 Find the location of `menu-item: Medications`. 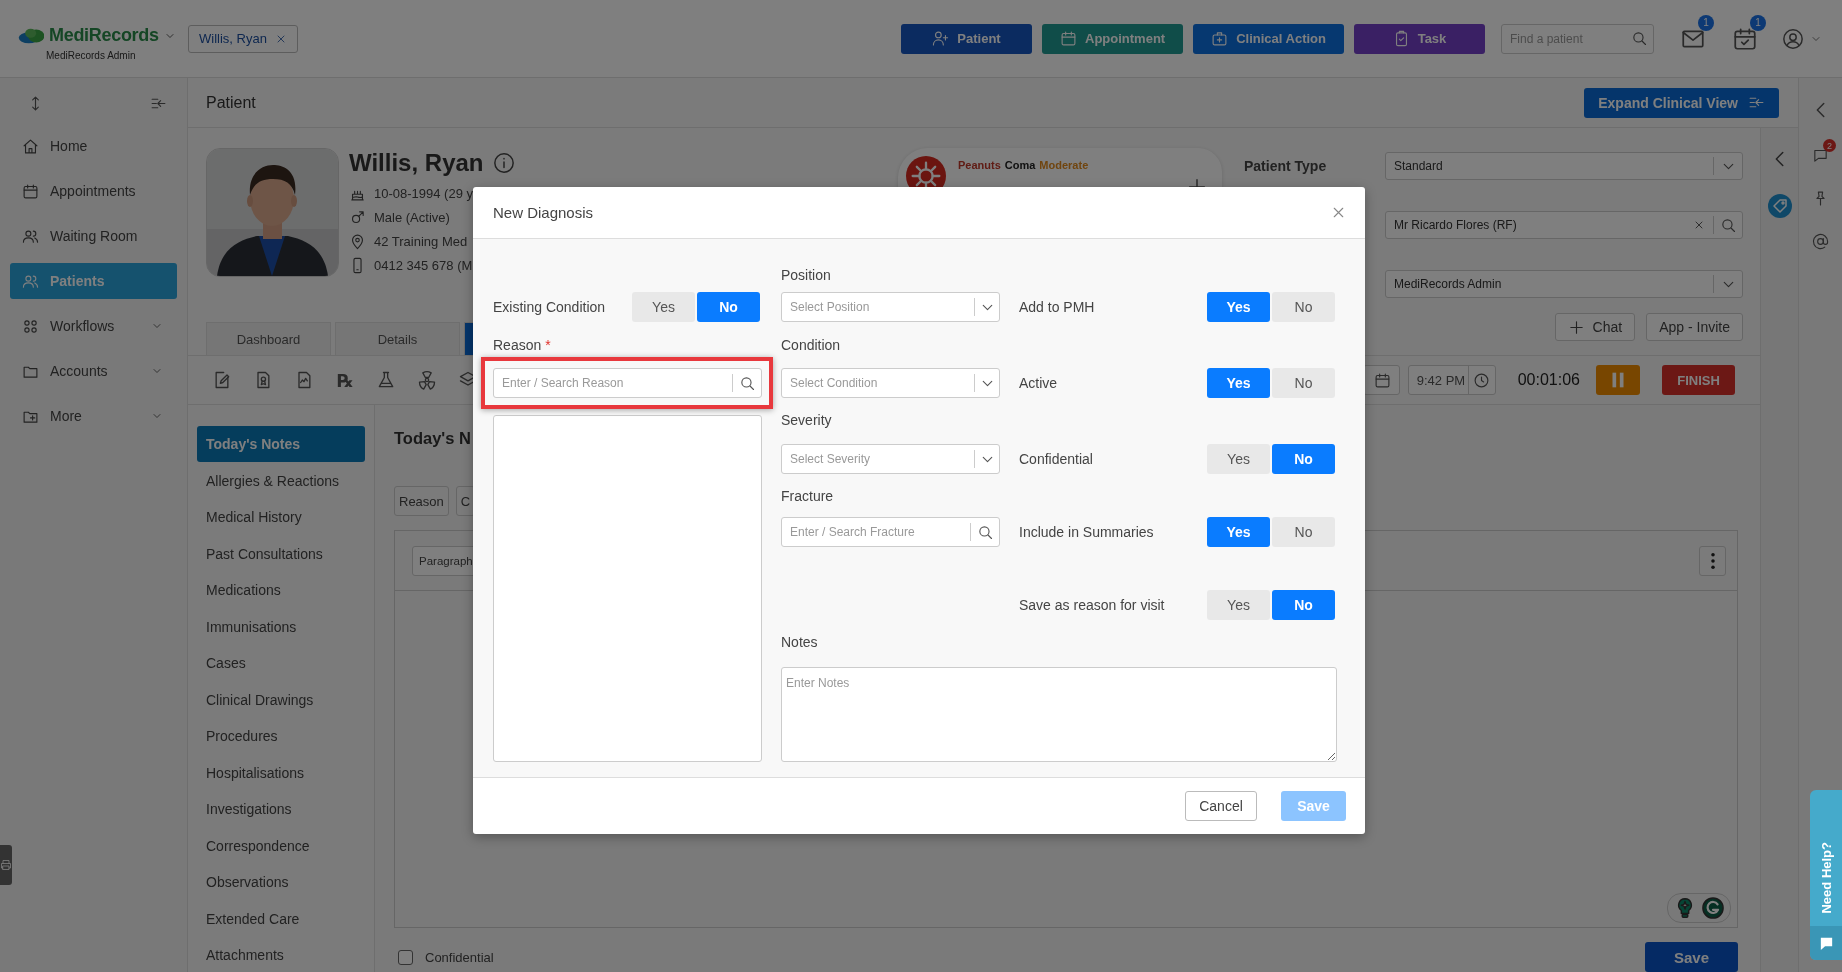

menu-item: Medications is located at coordinates (281, 590).